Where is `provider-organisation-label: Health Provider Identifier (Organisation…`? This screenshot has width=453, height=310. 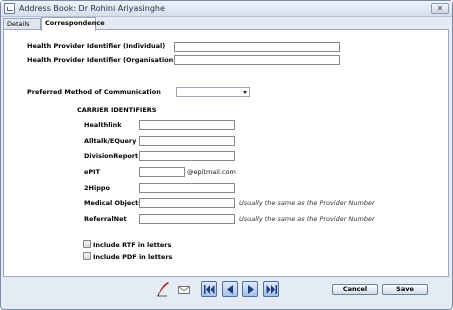 provider-organisation-label: Health Provider Identifier (Organisation… is located at coordinates (102, 60).